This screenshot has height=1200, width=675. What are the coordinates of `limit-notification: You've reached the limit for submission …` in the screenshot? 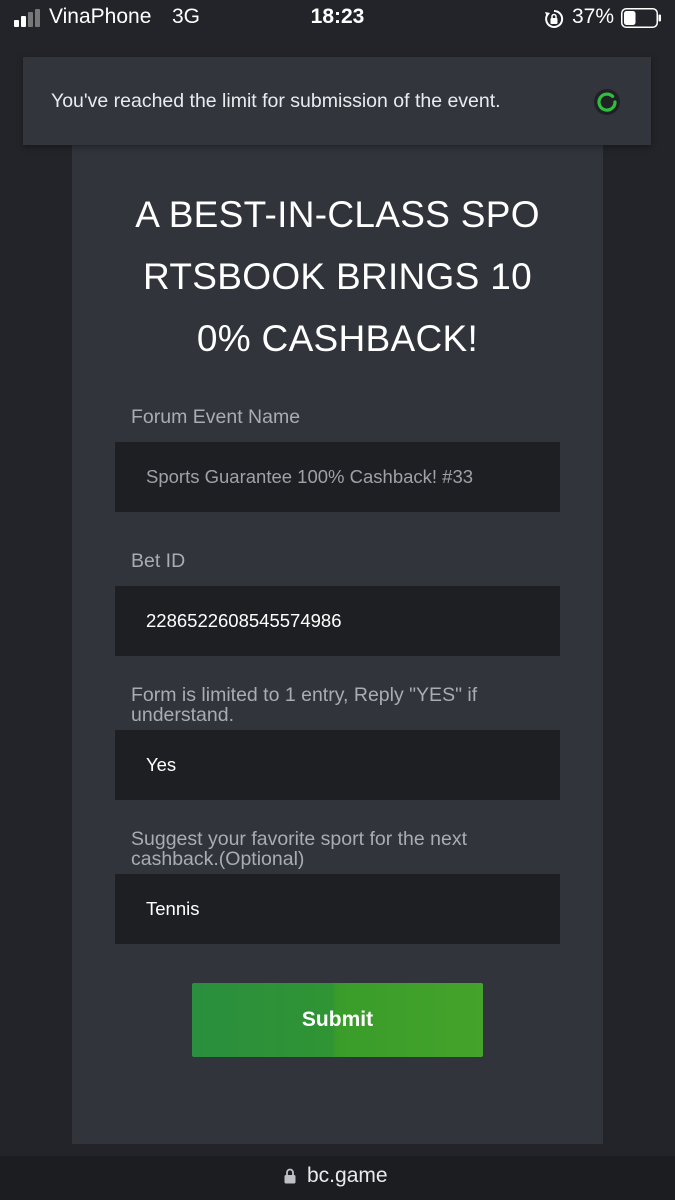 It's located at (337, 101).